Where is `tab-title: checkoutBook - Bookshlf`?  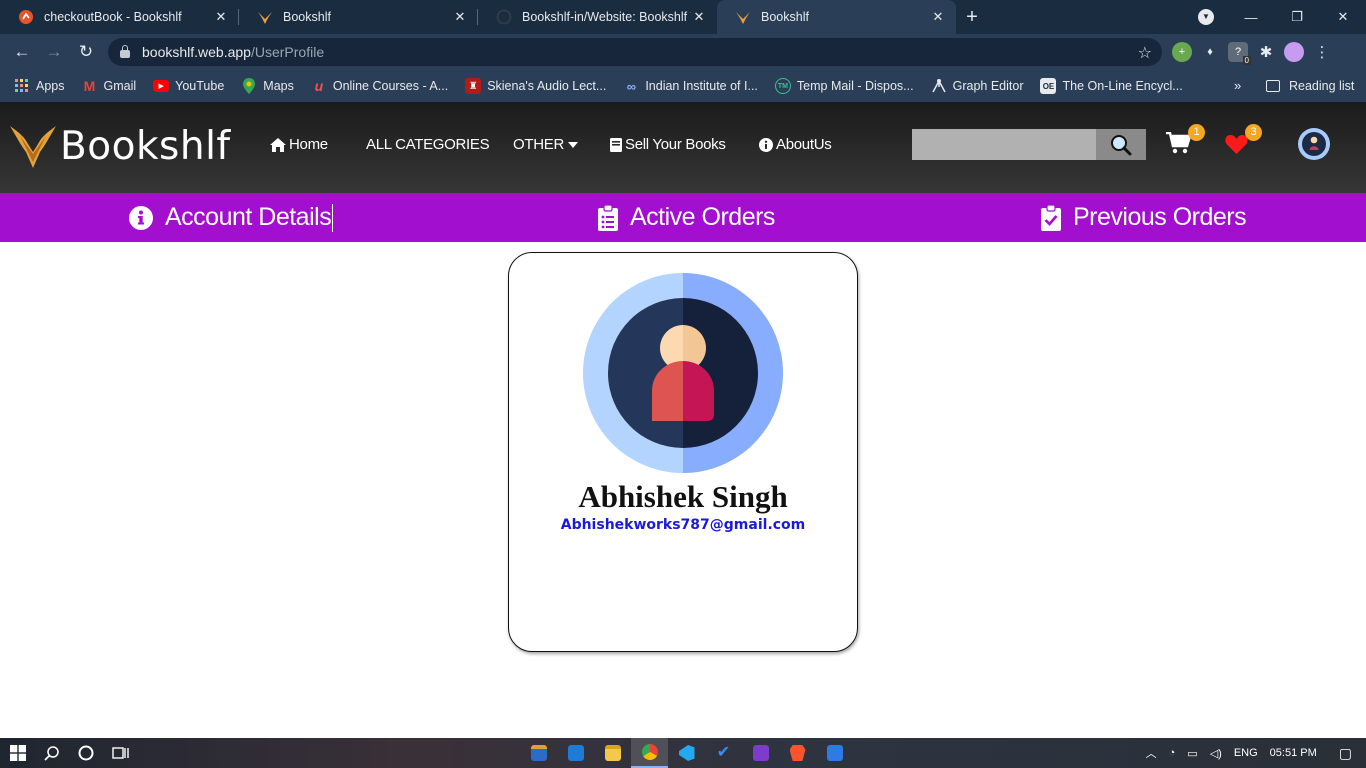 tab-title: checkoutBook - Bookshlf is located at coordinates (113, 17).